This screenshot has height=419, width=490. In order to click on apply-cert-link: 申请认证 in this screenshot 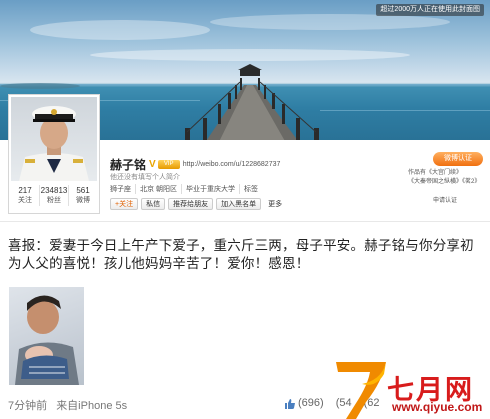, I will do `click(445, 199)`.